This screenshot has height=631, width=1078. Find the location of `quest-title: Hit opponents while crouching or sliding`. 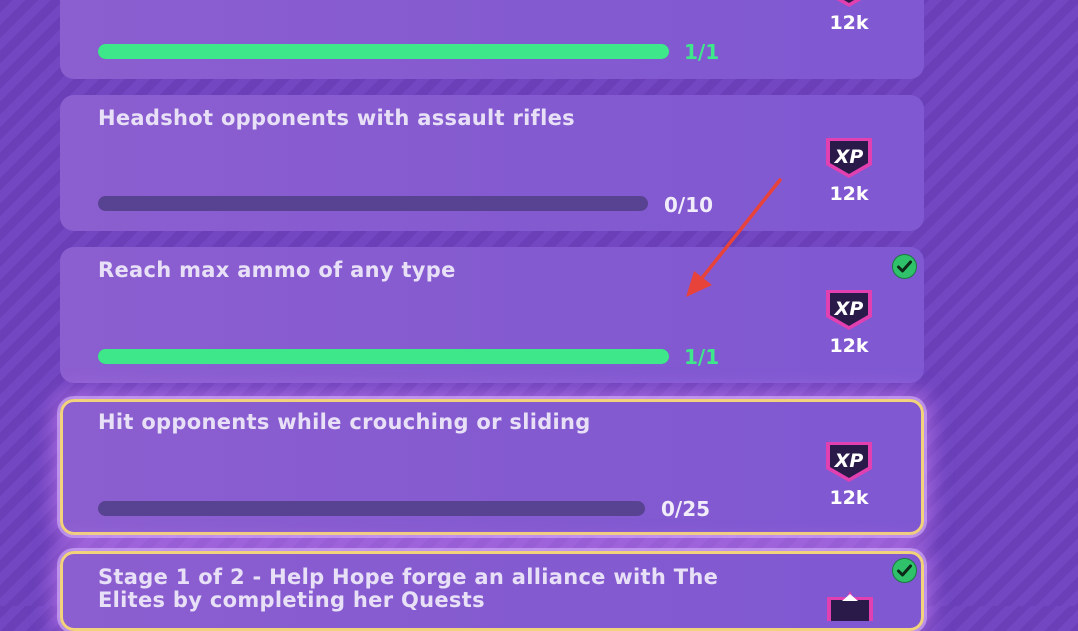

quest-title: Hit opponents while crouching or sliding is located at coordinates (344, 422).